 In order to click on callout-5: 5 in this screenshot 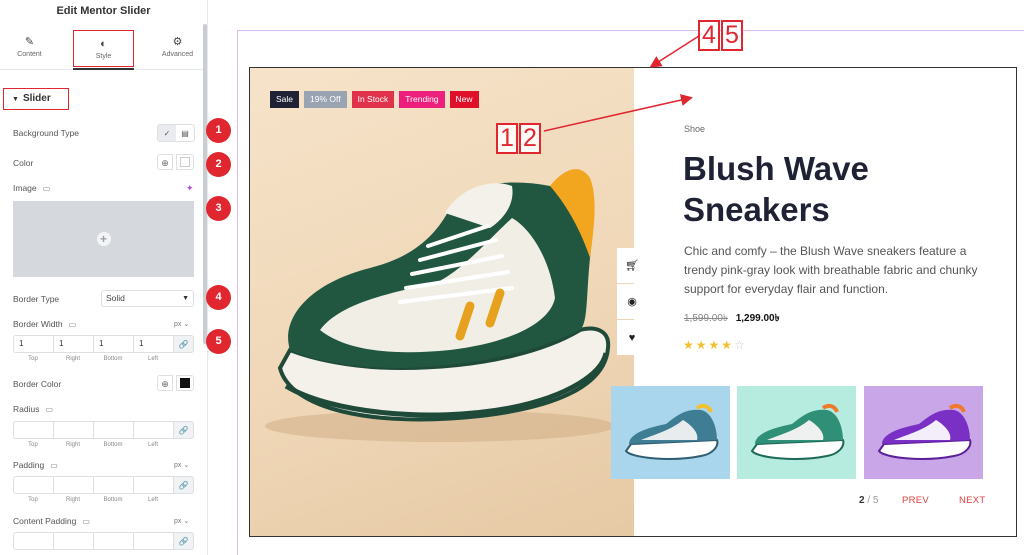, I will do `click(732, 35)`.